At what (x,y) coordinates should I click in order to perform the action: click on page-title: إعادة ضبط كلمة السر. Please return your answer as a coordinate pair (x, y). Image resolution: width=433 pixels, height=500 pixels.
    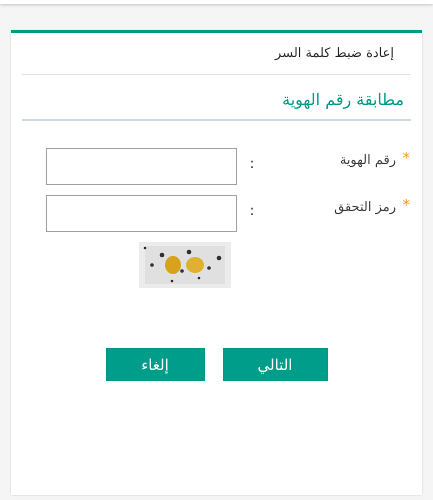
    Looking at the image, I should click on (334, 54).